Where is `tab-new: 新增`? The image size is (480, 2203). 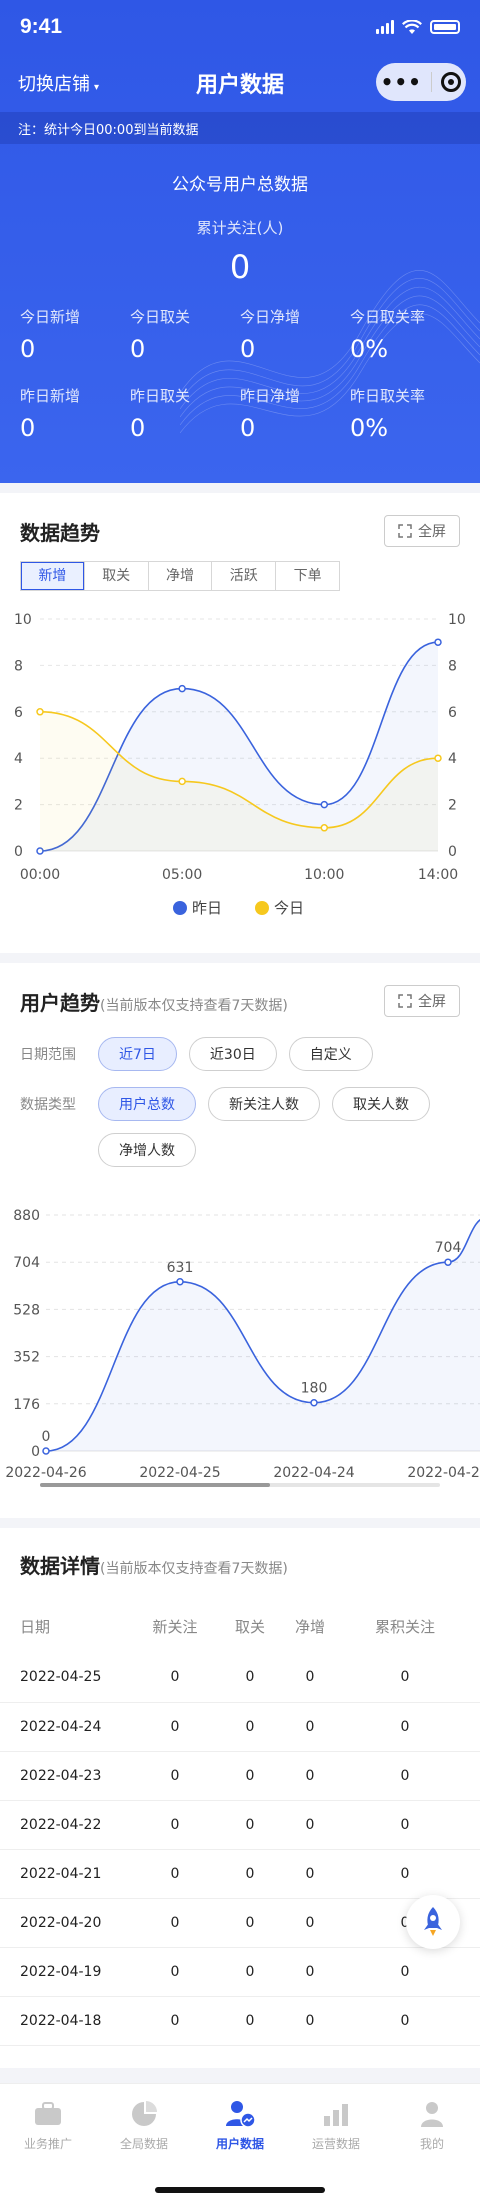
tab-new: 新增 is located at coordinates (53, 576).